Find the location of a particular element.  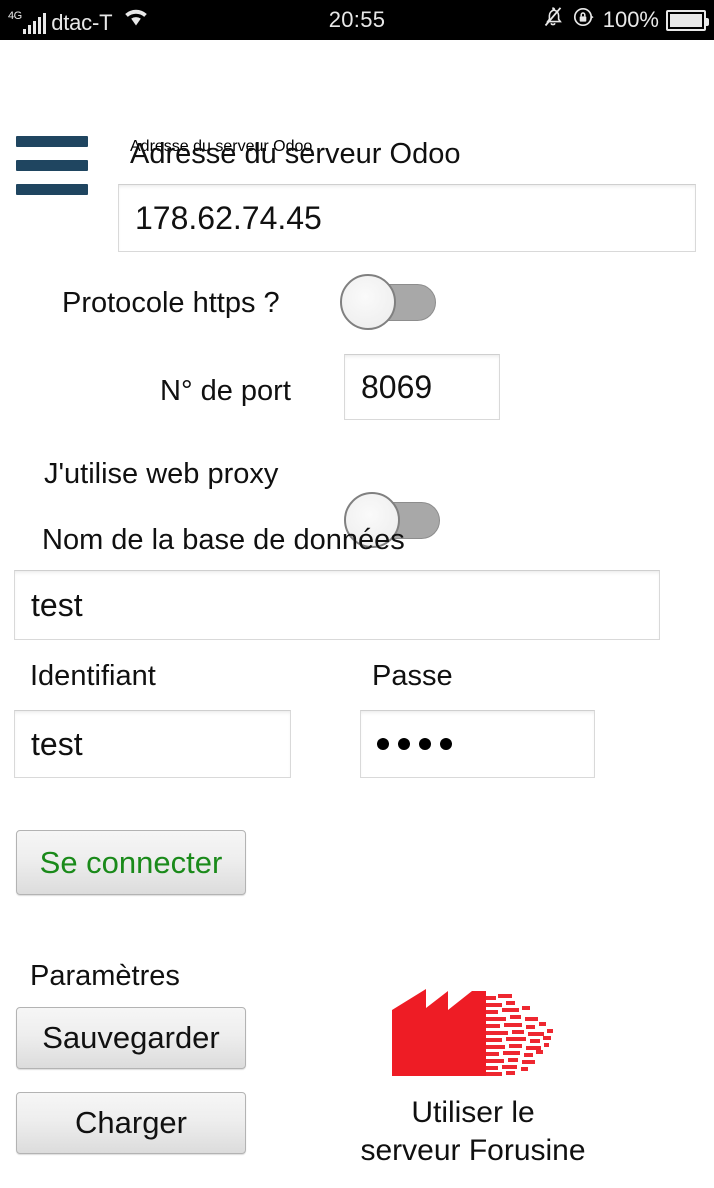

save-settings-button: Sauvegarder is located at coordinates (131, 1038).